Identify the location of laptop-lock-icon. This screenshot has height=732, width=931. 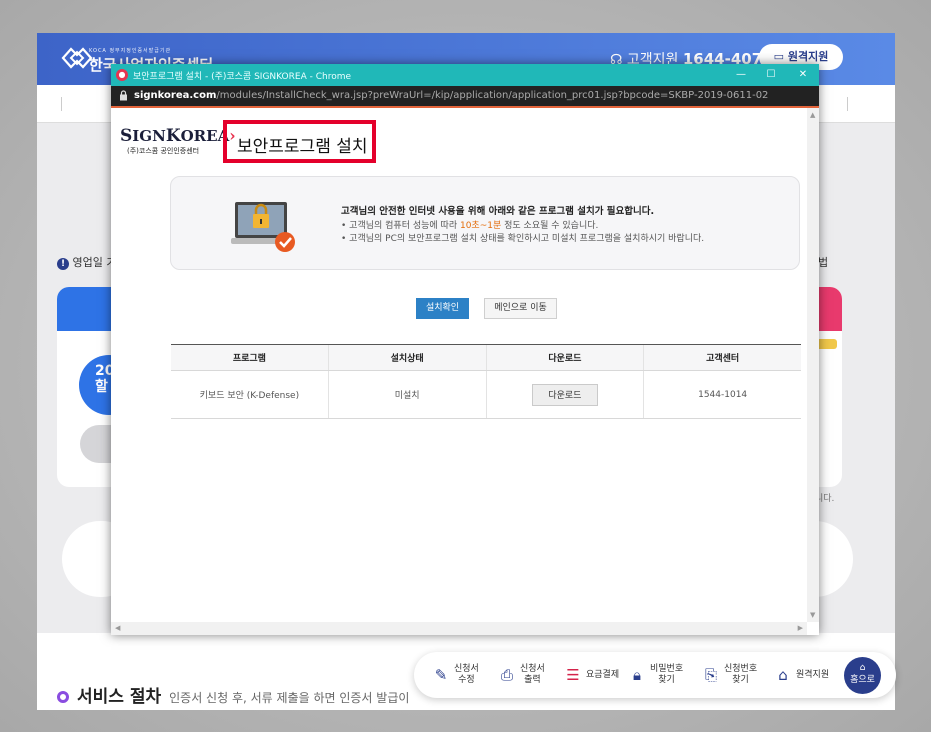
(263, 227).